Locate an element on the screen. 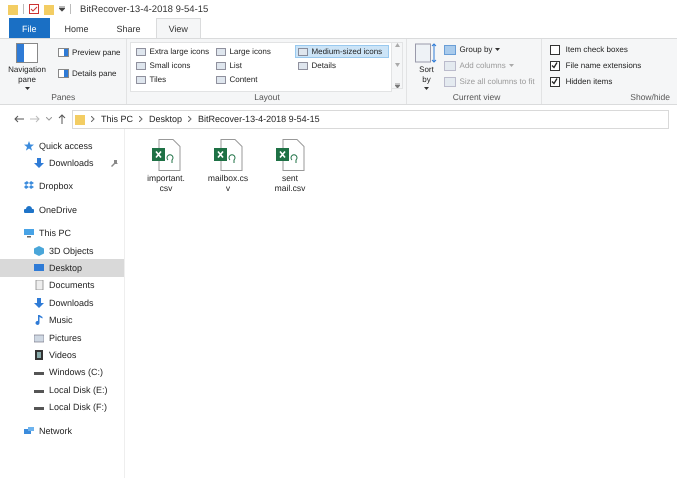 This screenshot has height=478, width=677. file-name: sent mail.csv is located at coordinates (290, 183).